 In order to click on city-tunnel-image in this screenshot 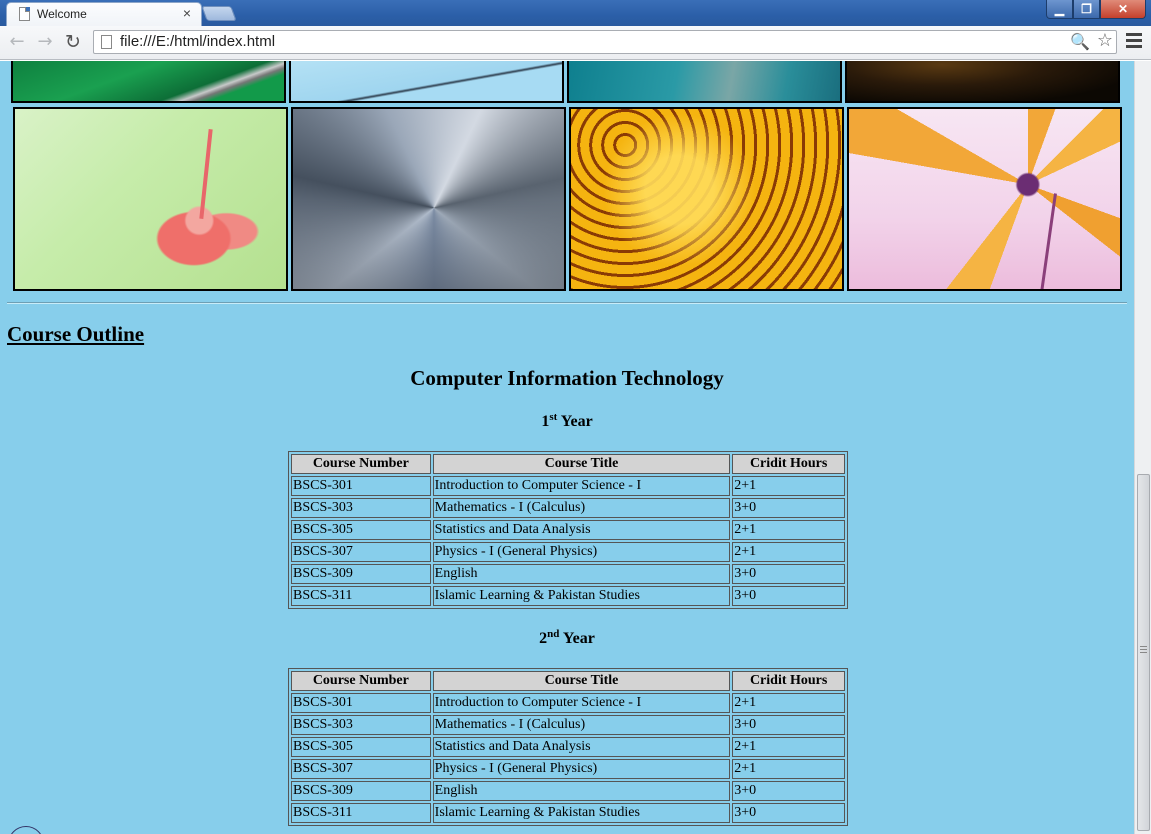, I will do `click(428, 199)`.